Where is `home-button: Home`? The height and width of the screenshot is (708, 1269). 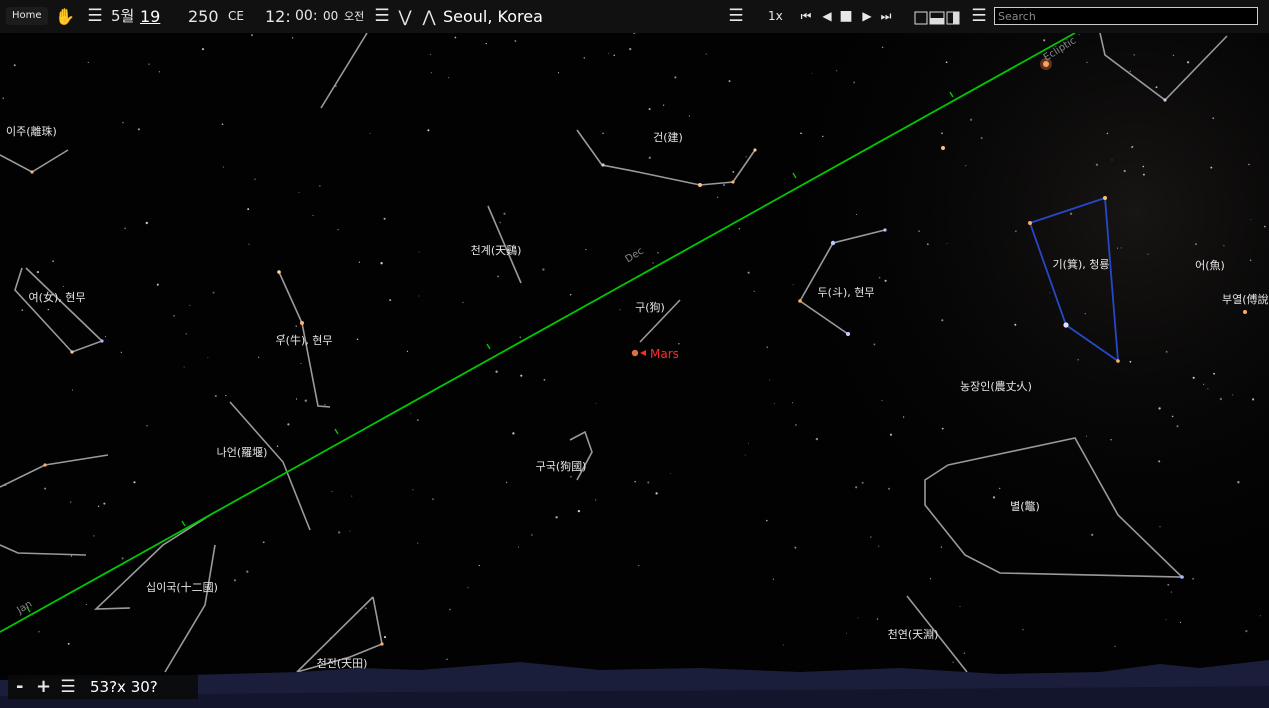 home-button: Home is located at coordinates (27, 16).